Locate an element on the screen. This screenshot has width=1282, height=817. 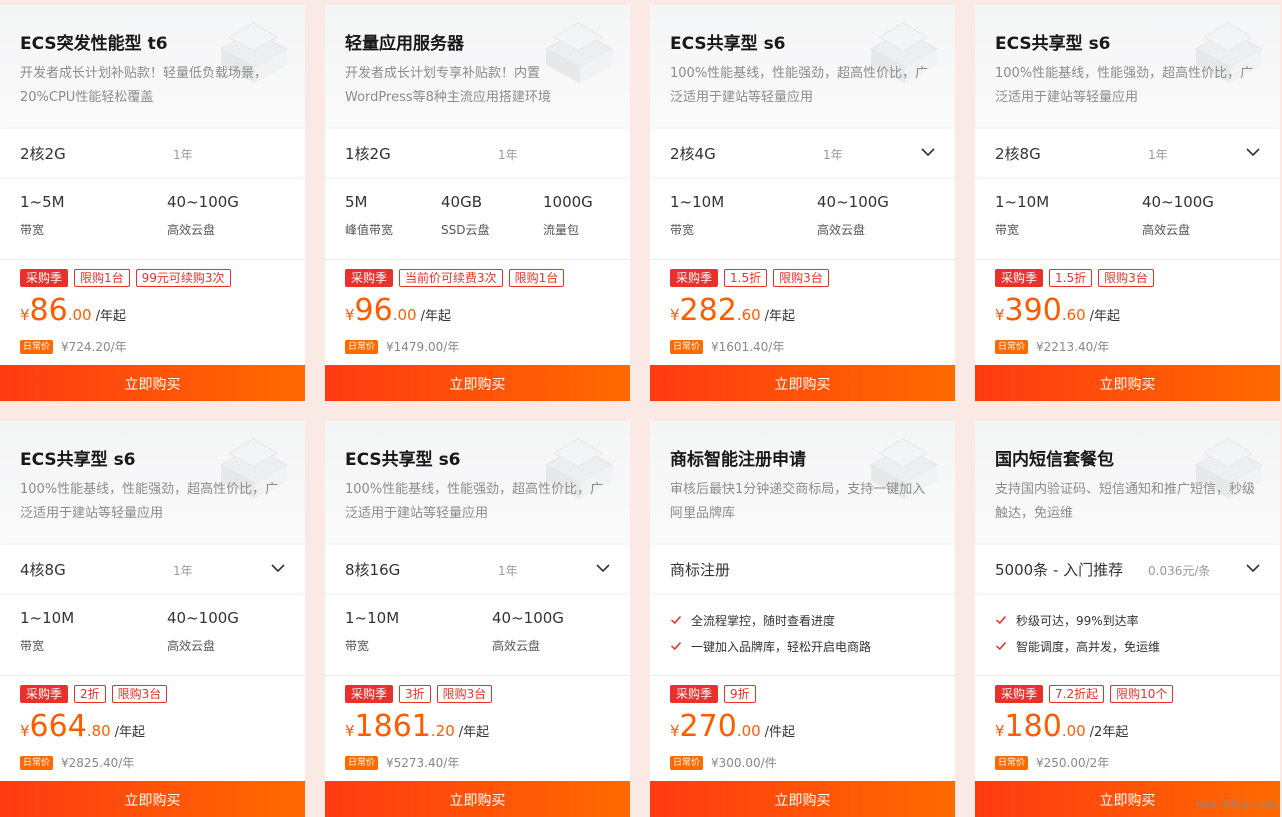
regular-price: 日常价 ¥2825.40/年 is located at coordinates (77, 762).